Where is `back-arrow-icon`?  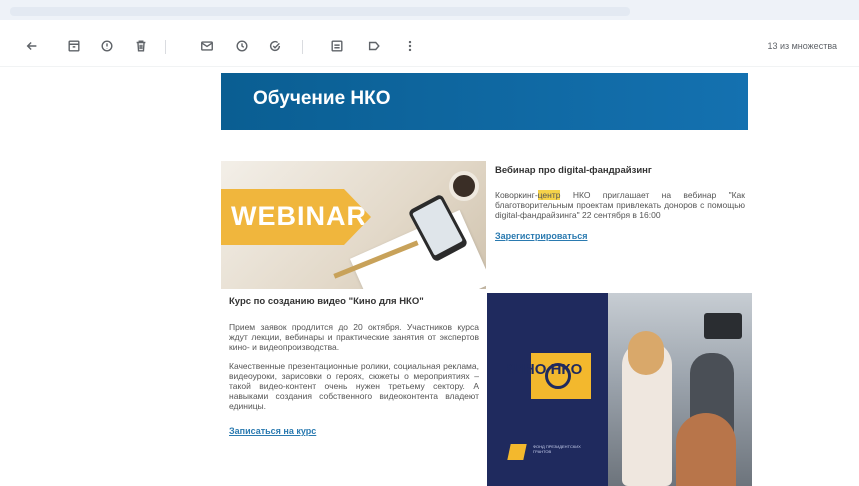 back-arrow-icon is located at coordinates (32, 46).